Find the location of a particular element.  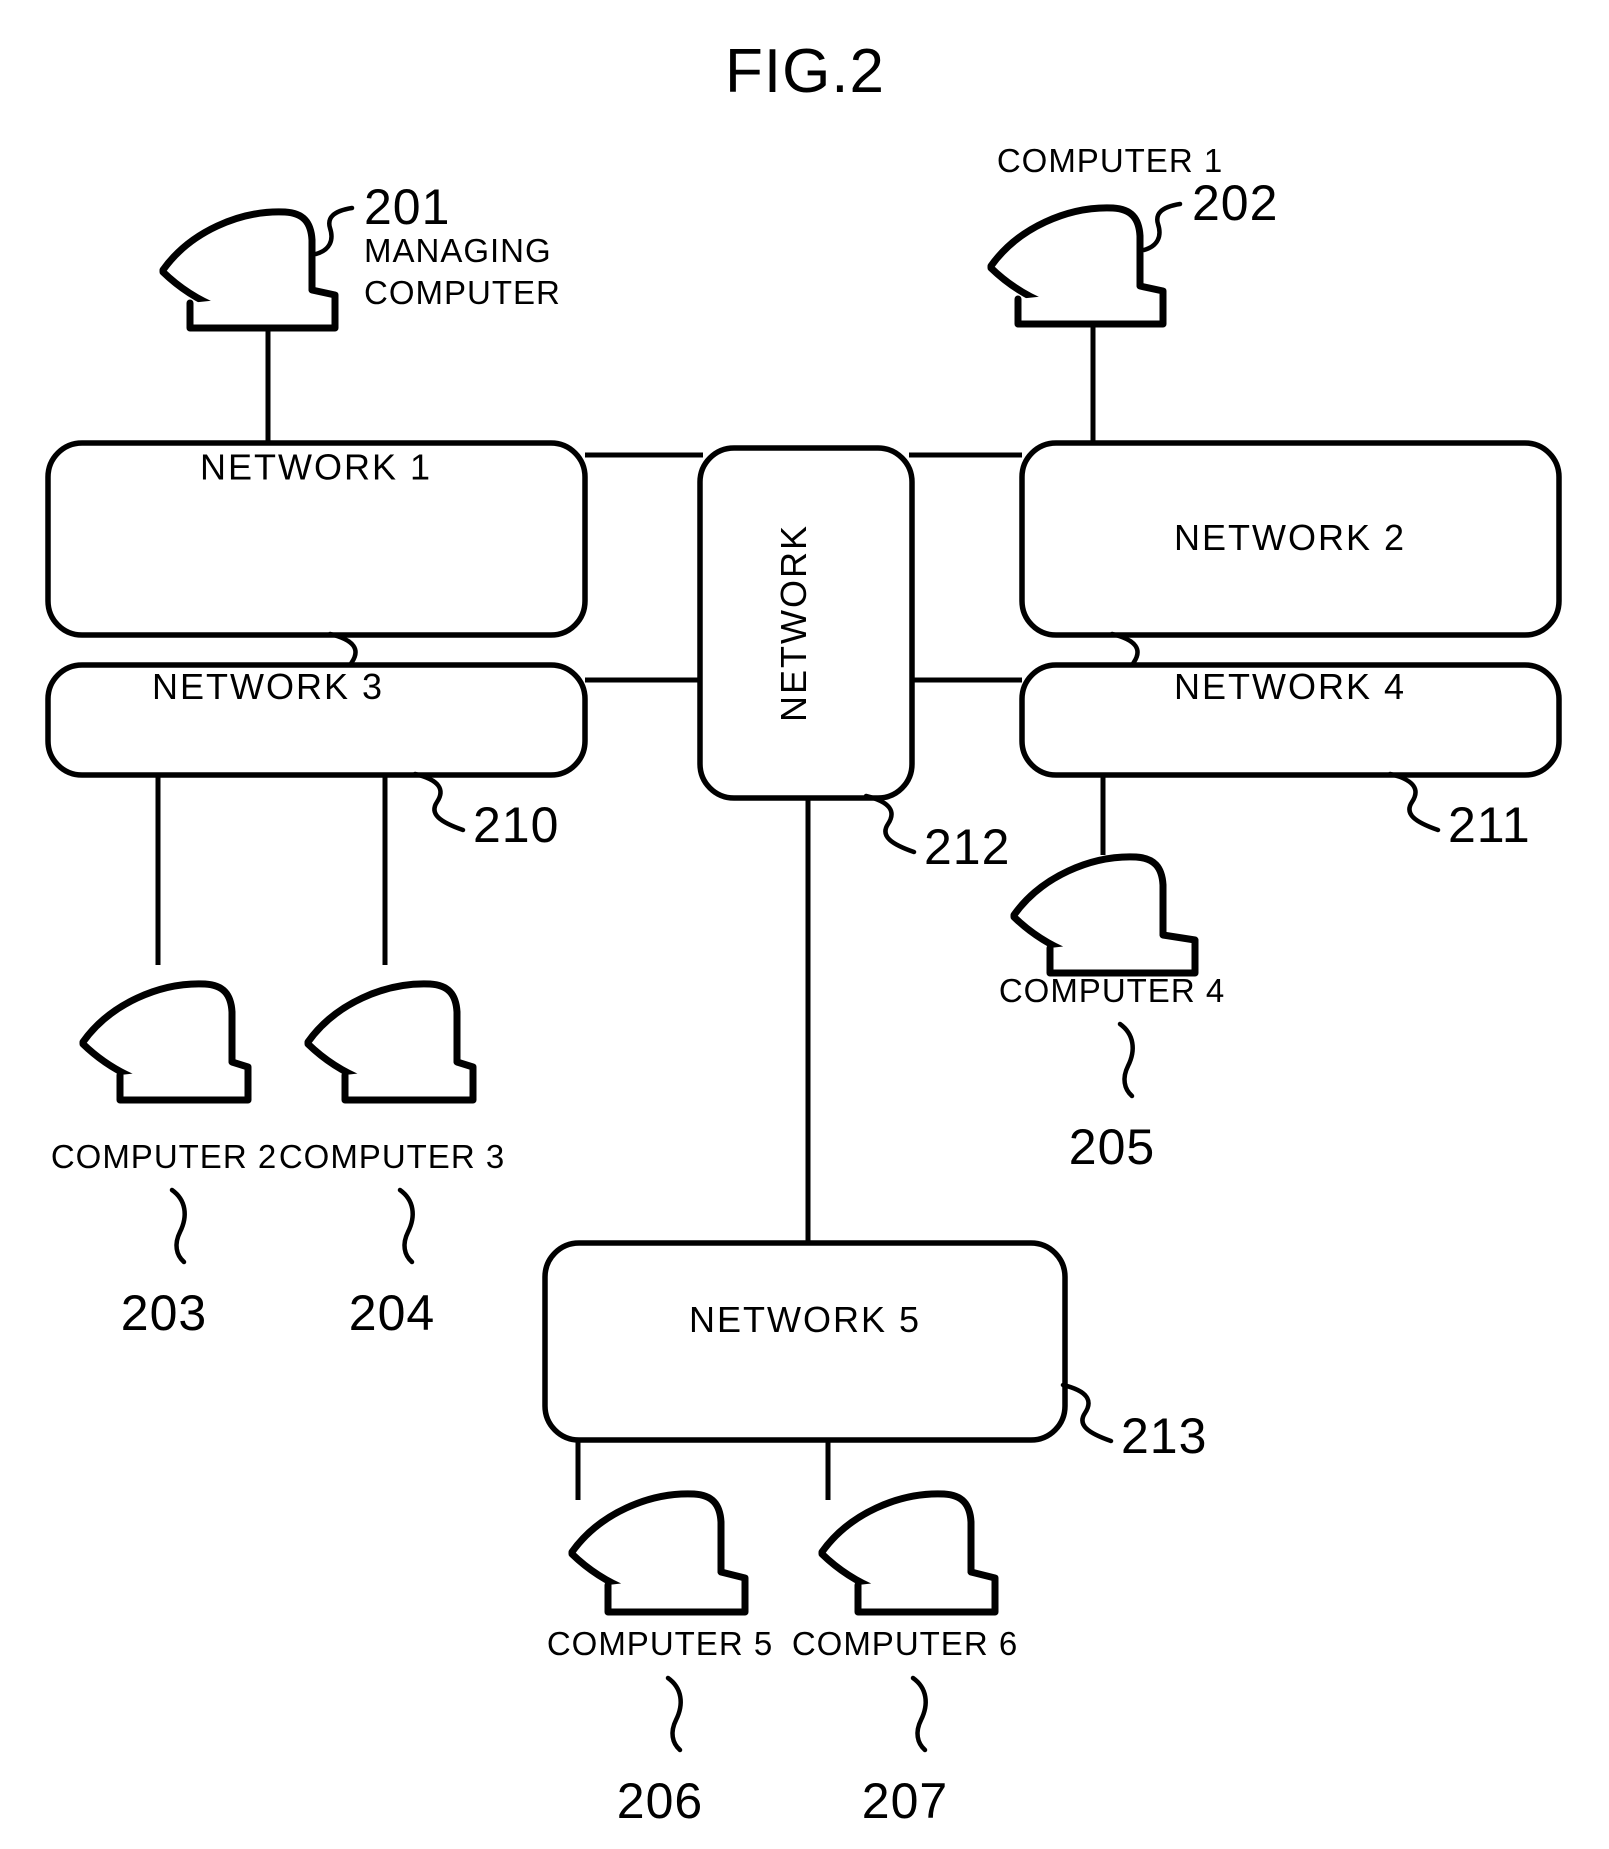

network-2-label: NETWORK 2 is located at coordinates (1290, 537).